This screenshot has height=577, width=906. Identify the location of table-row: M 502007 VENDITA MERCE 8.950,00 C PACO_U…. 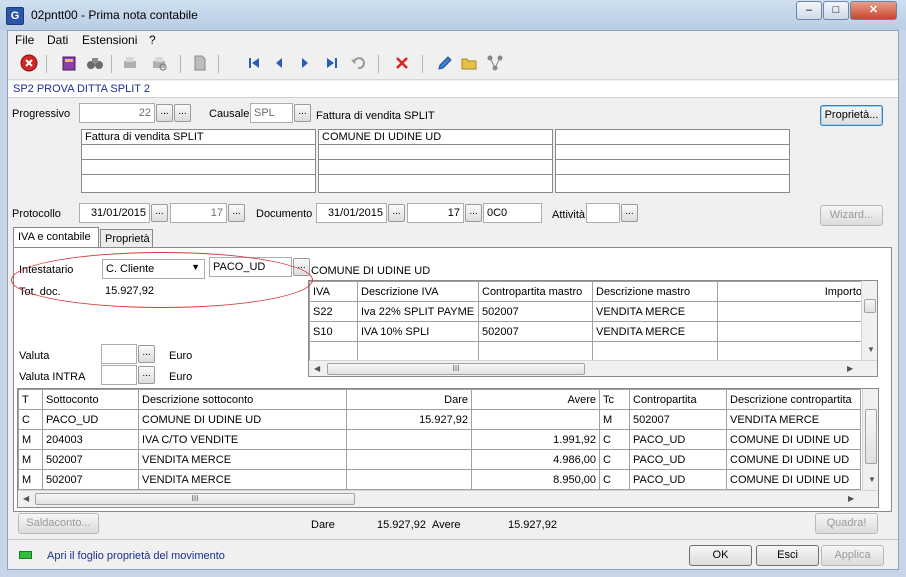
(439, 479).